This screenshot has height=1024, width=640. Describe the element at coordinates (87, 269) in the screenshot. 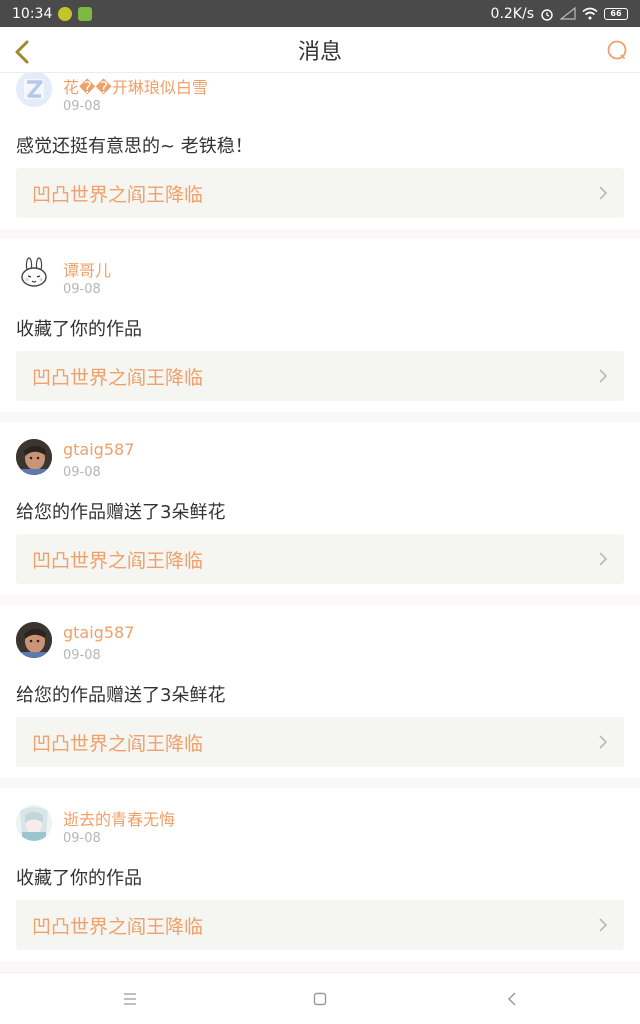

I see `sender-name: 谭哥儿` at that location.